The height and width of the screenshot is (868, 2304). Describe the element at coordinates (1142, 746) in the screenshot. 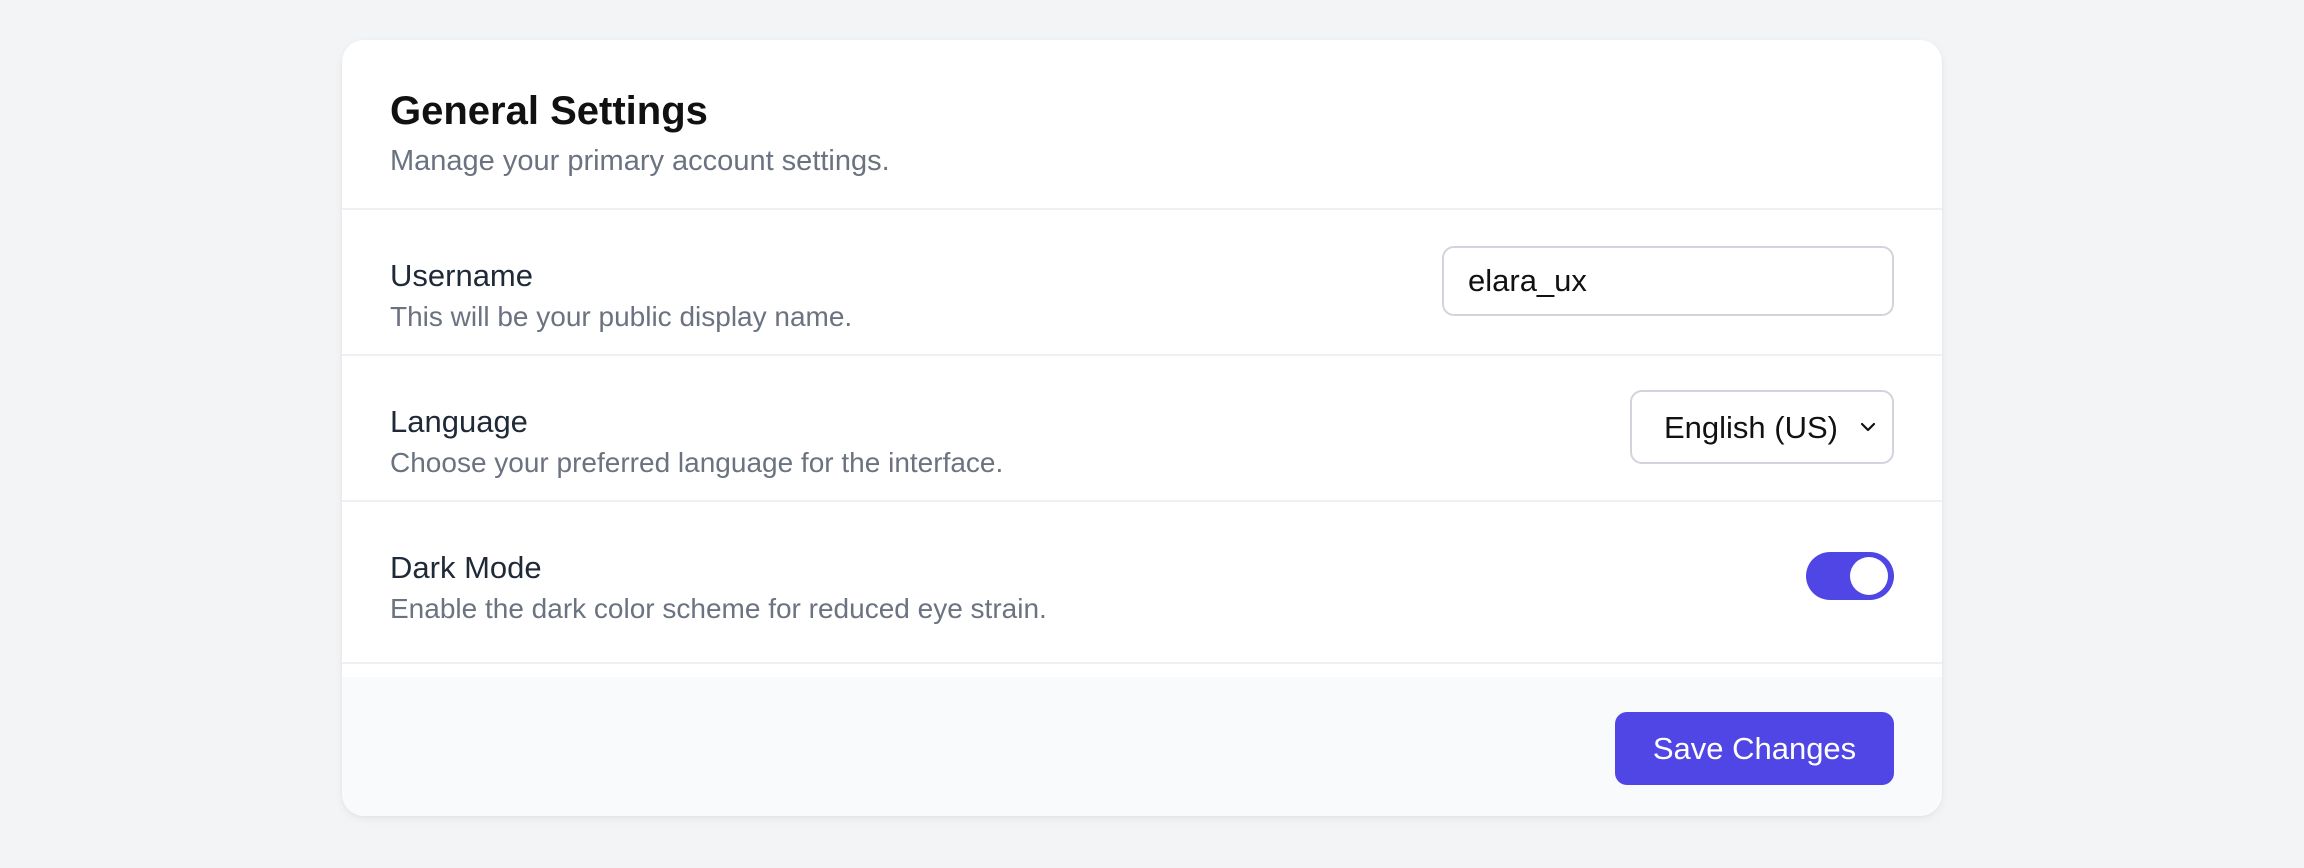

I see `card-footer: Save Changes` at that location.